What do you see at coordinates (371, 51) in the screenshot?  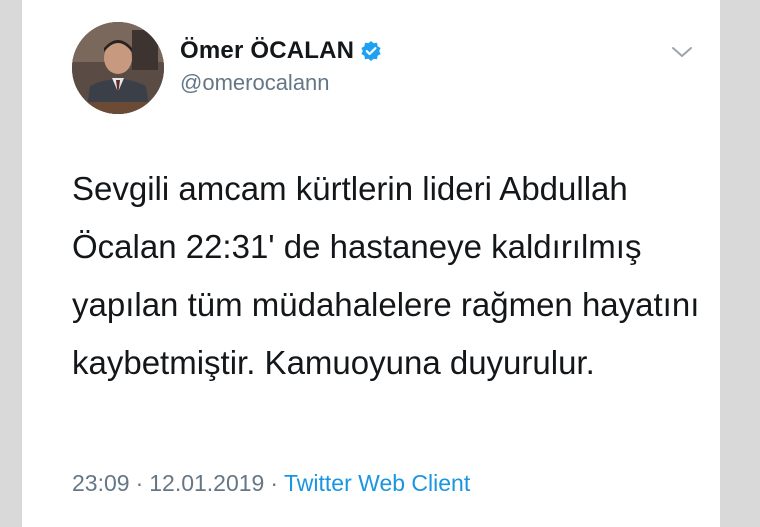 I see `verified-badge-icon` at bounding box center [371, 51].